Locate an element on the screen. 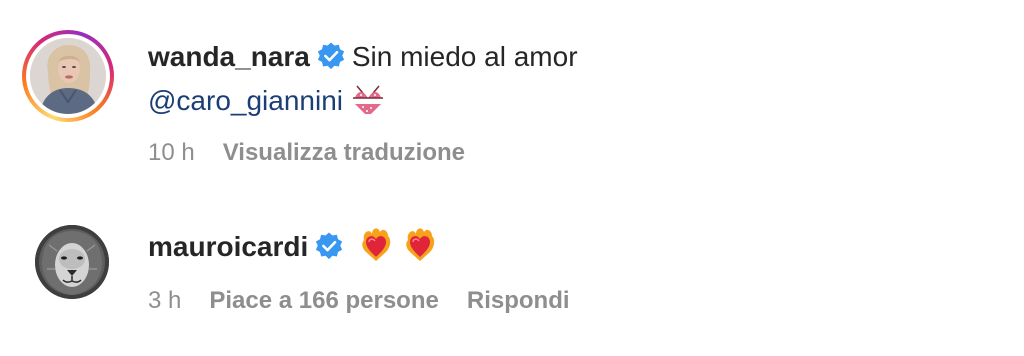  comment-text-line-2: @caro_giannini is located at coordinates (266, 104).